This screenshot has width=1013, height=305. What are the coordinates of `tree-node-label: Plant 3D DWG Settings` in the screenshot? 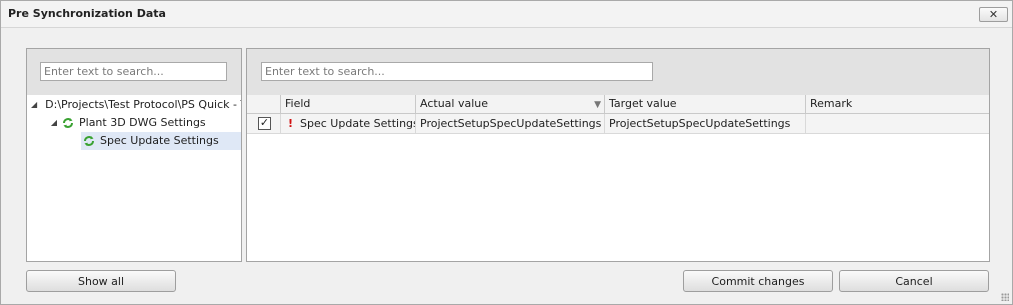 It's located at (142, 122).